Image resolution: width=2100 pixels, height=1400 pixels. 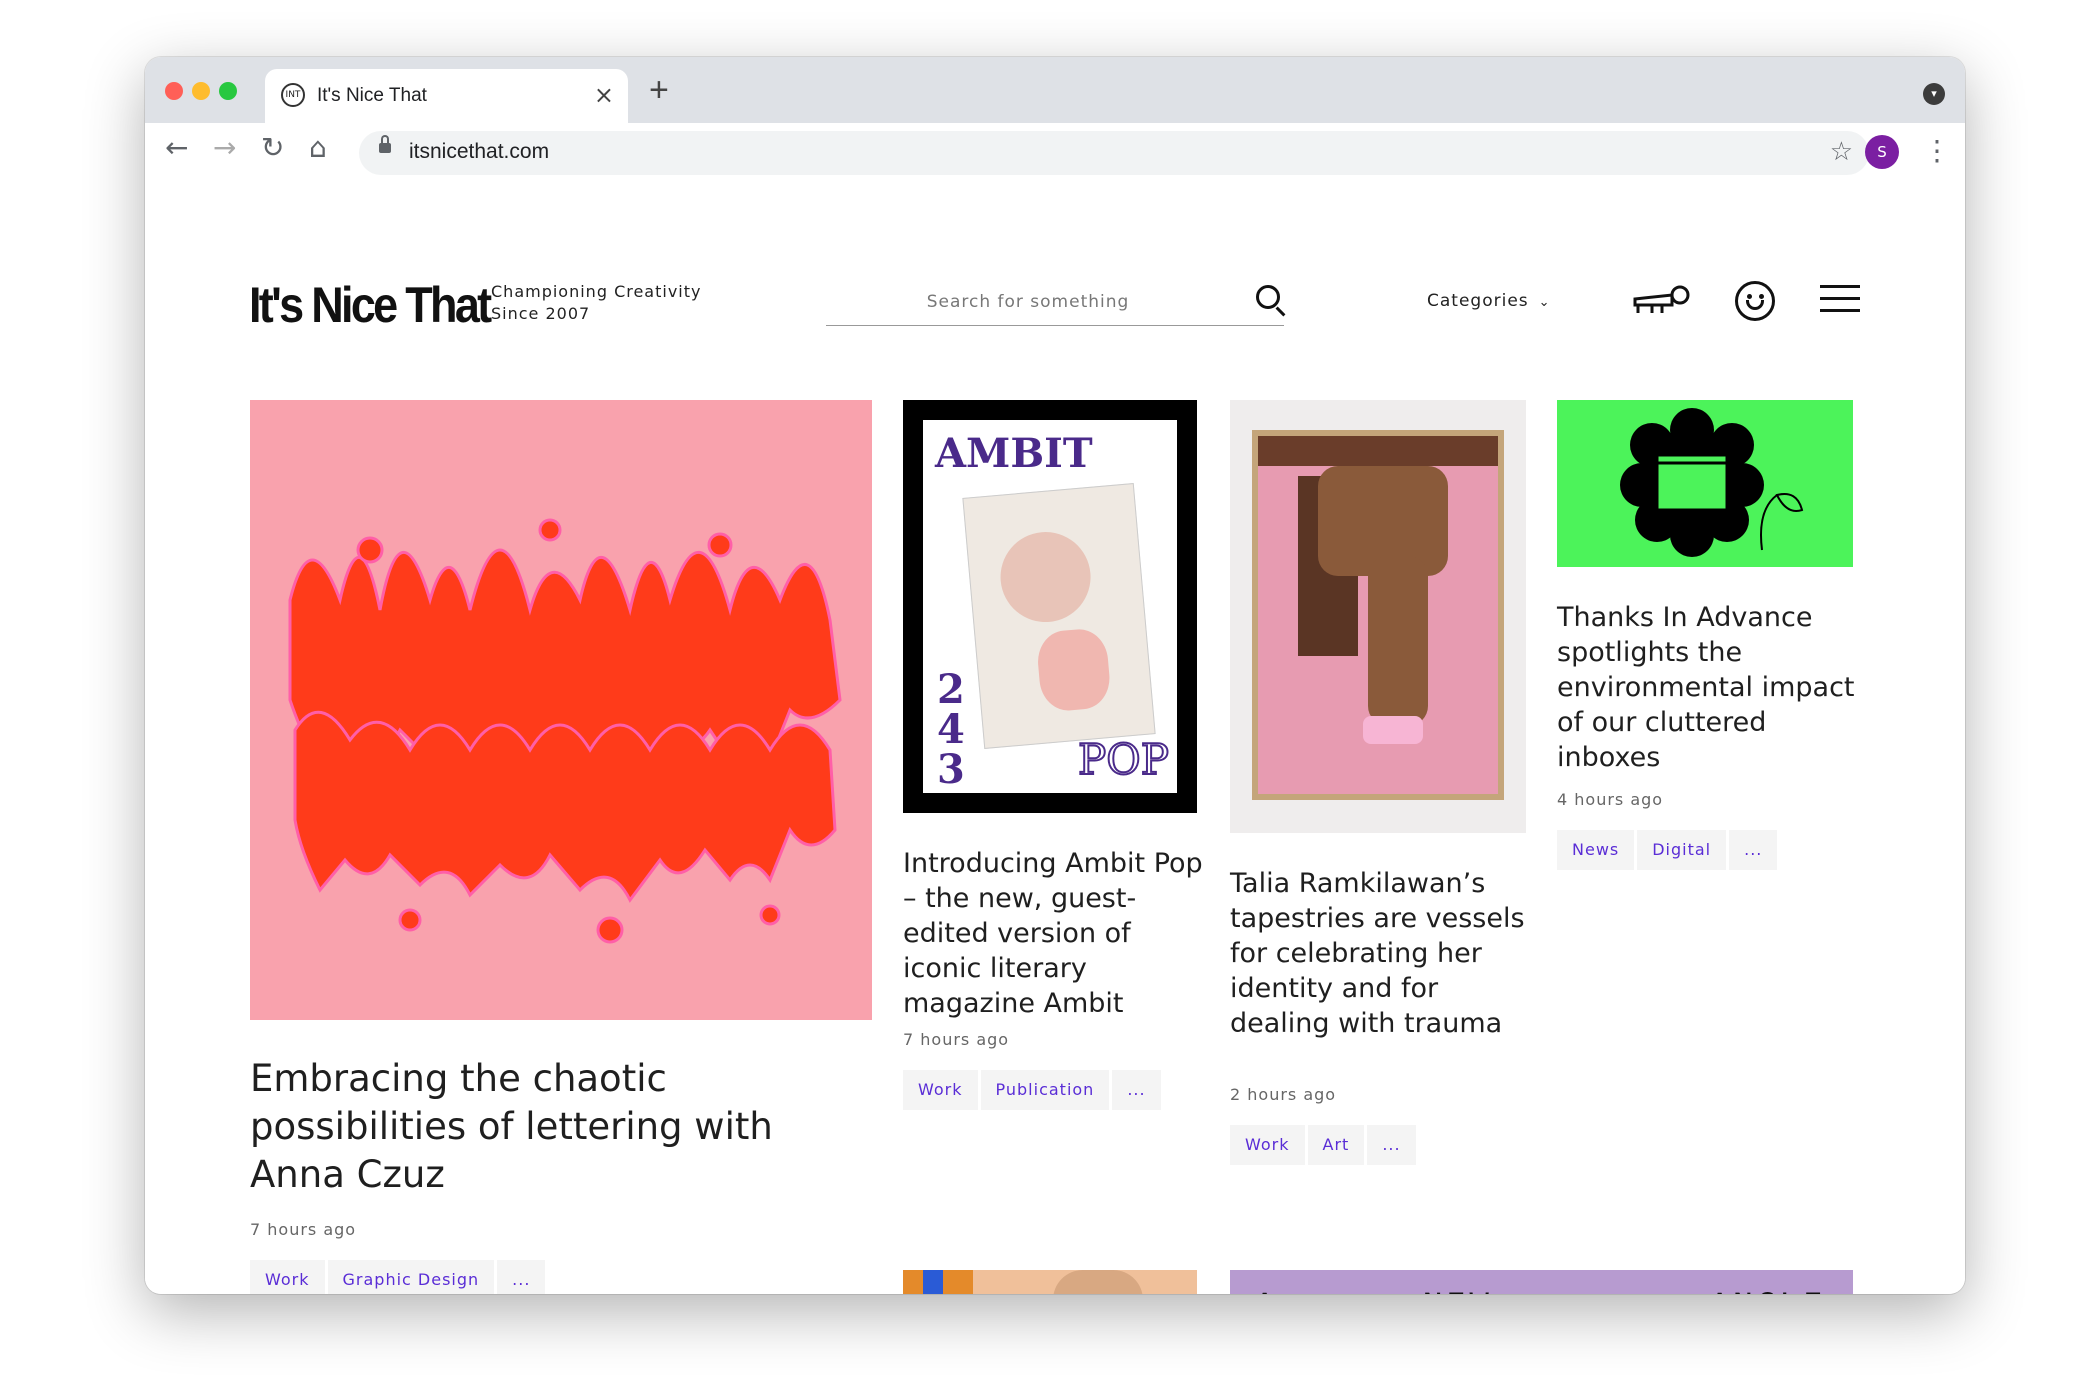 What do you see at coordinates (1541, 1282) in the screenshot?
I see `article-image-new-angle: A NEW ANGLE` at bounding box center [1541, 1282].